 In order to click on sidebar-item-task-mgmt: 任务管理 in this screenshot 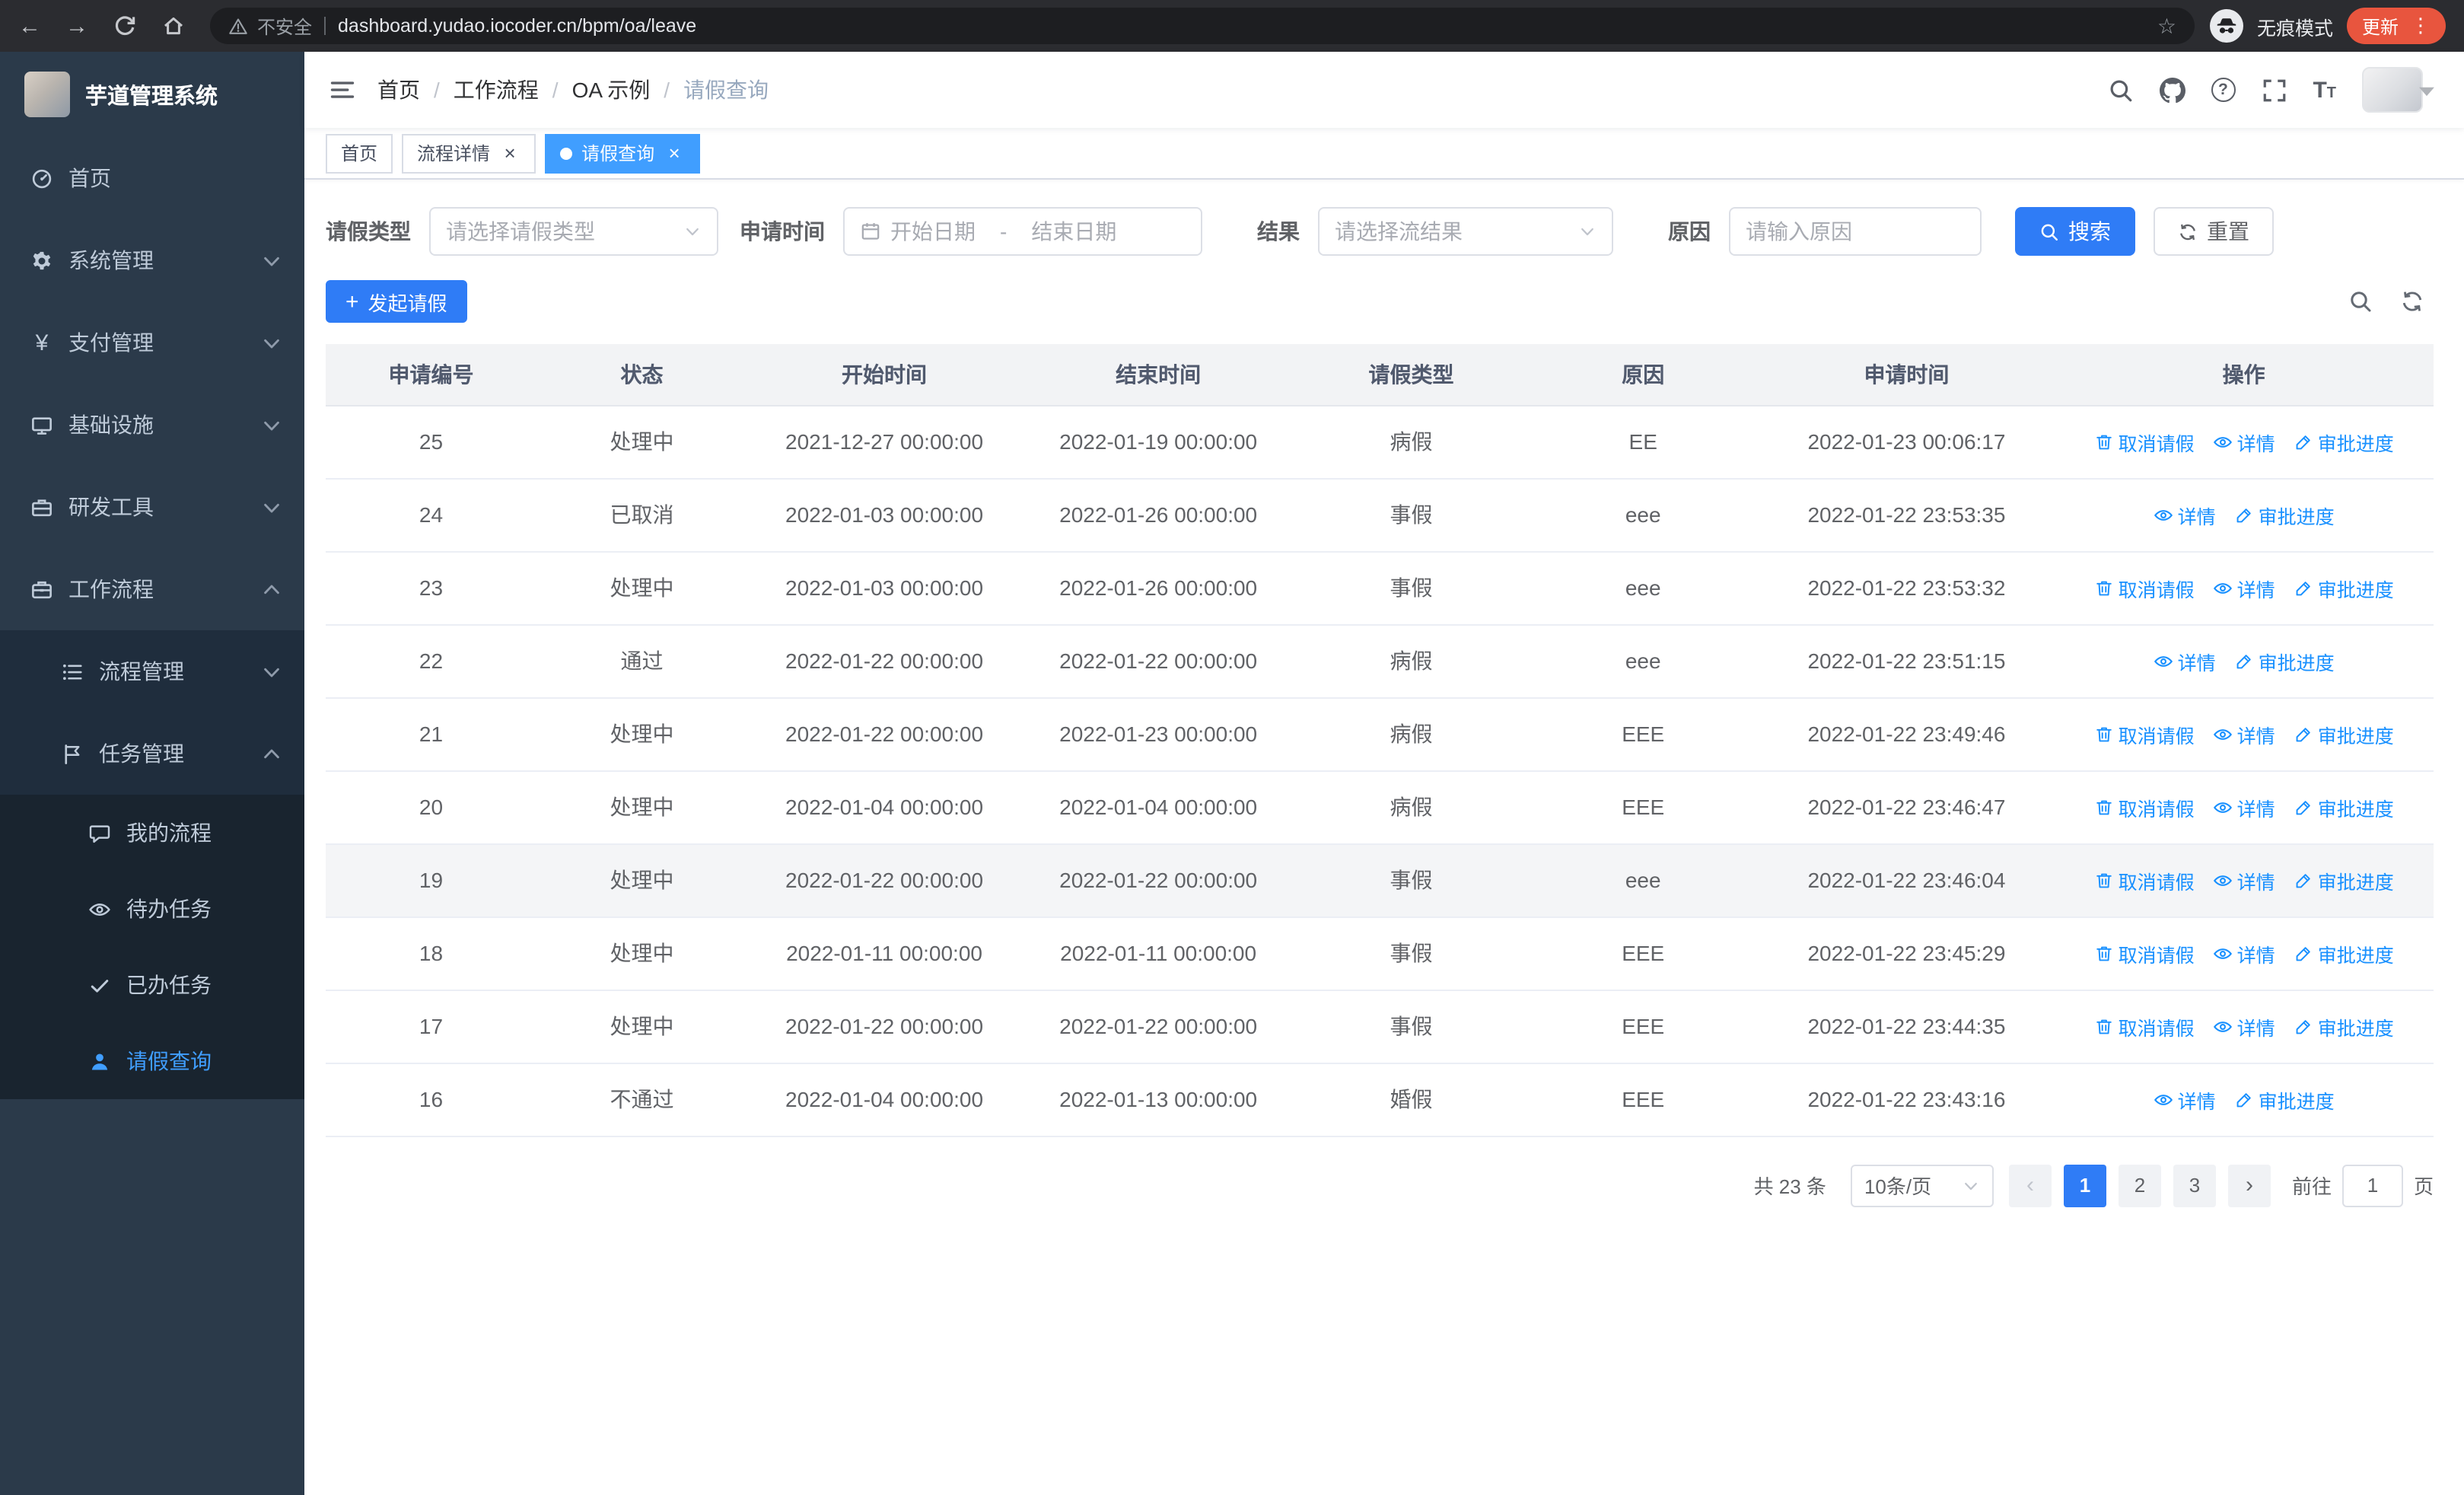, I will do `click(152, 754)`.